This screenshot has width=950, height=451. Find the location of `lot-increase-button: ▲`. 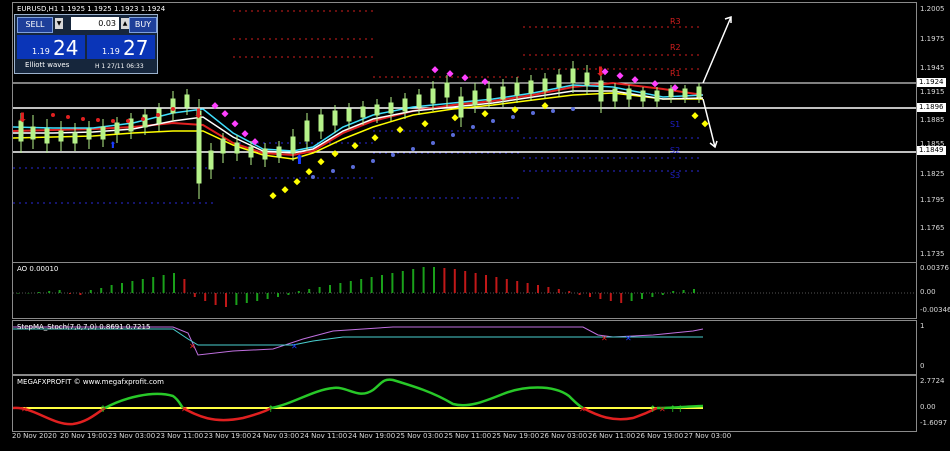

lot-increase-button: ▲ is located at coordinates (125, 23).